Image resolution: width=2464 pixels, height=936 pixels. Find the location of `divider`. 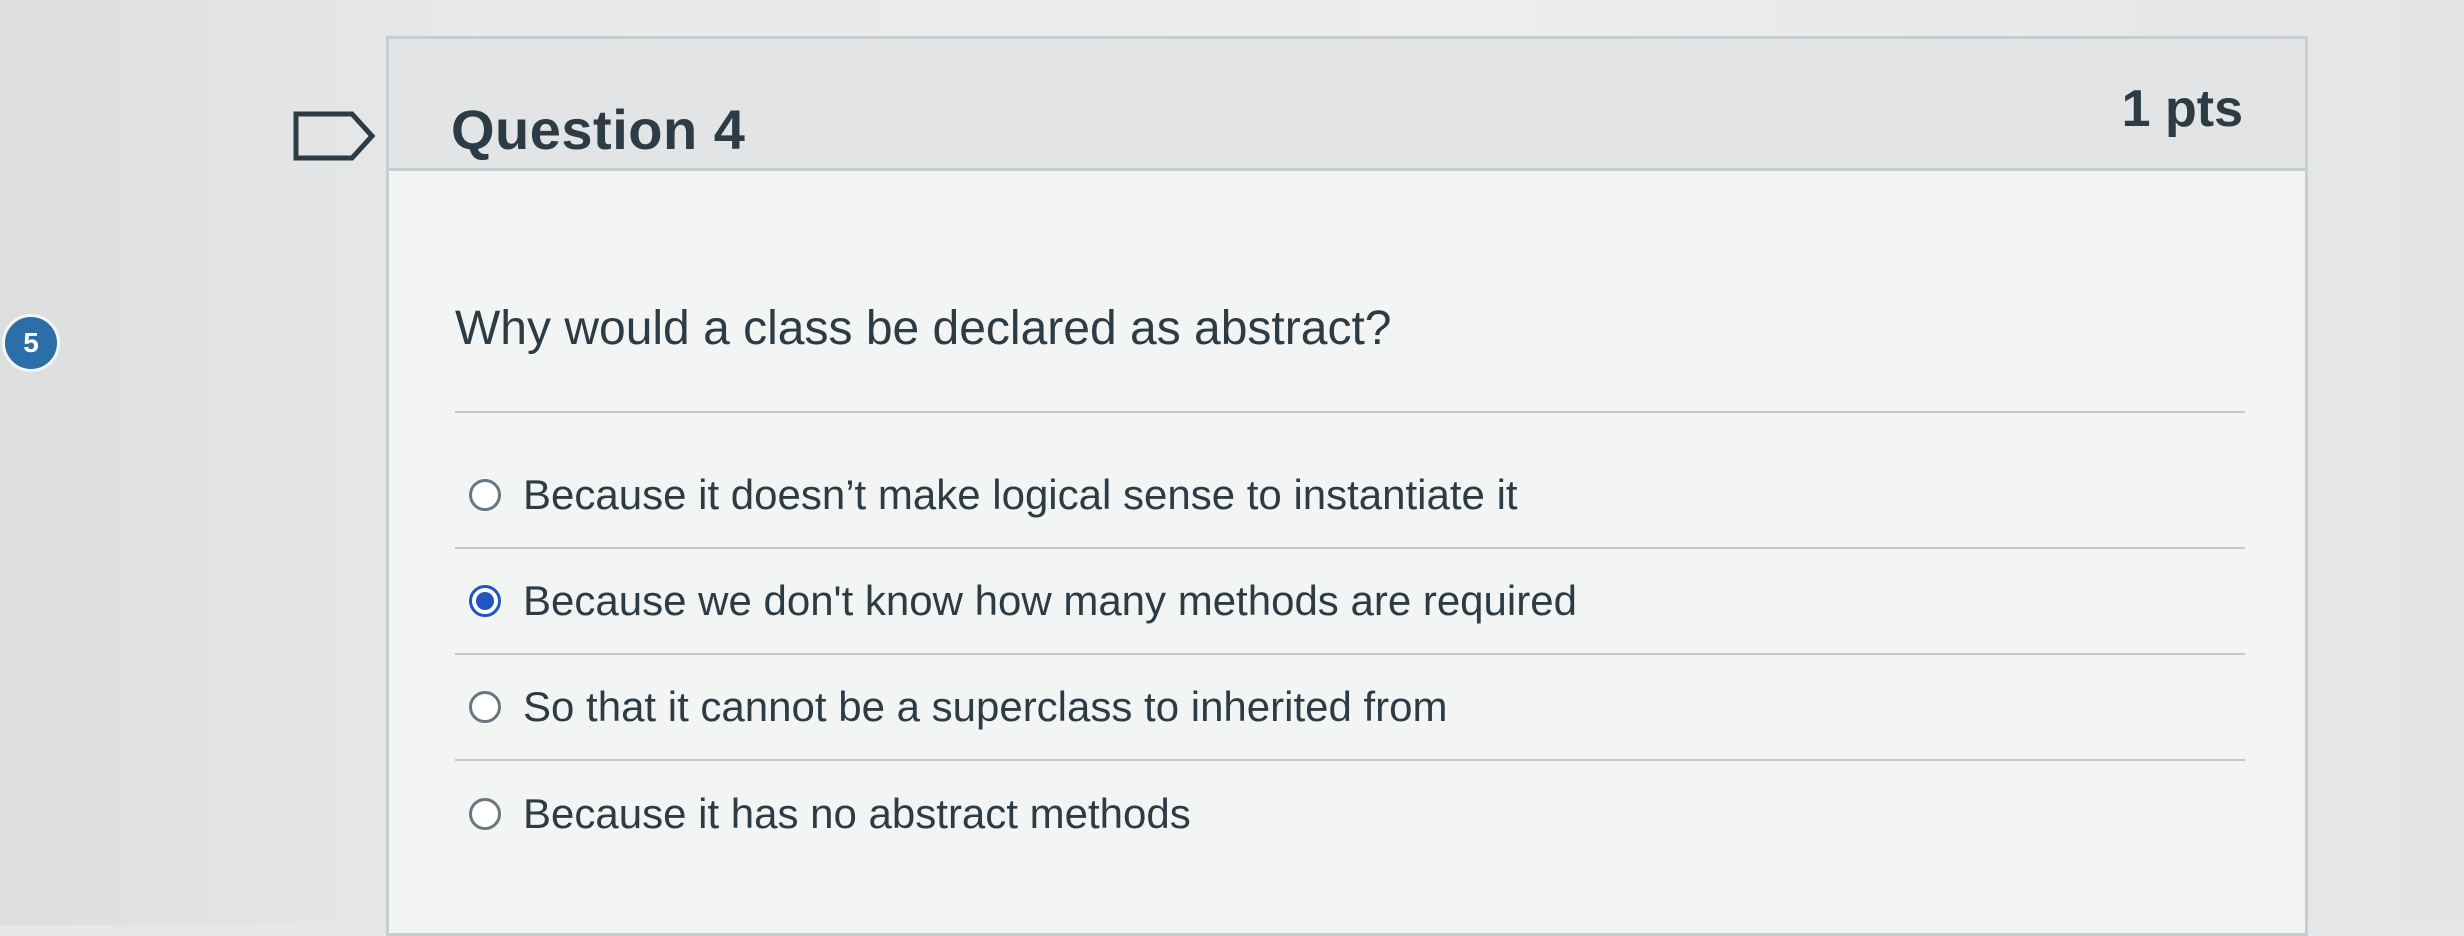

divider is located at coordinates (1350, 412).